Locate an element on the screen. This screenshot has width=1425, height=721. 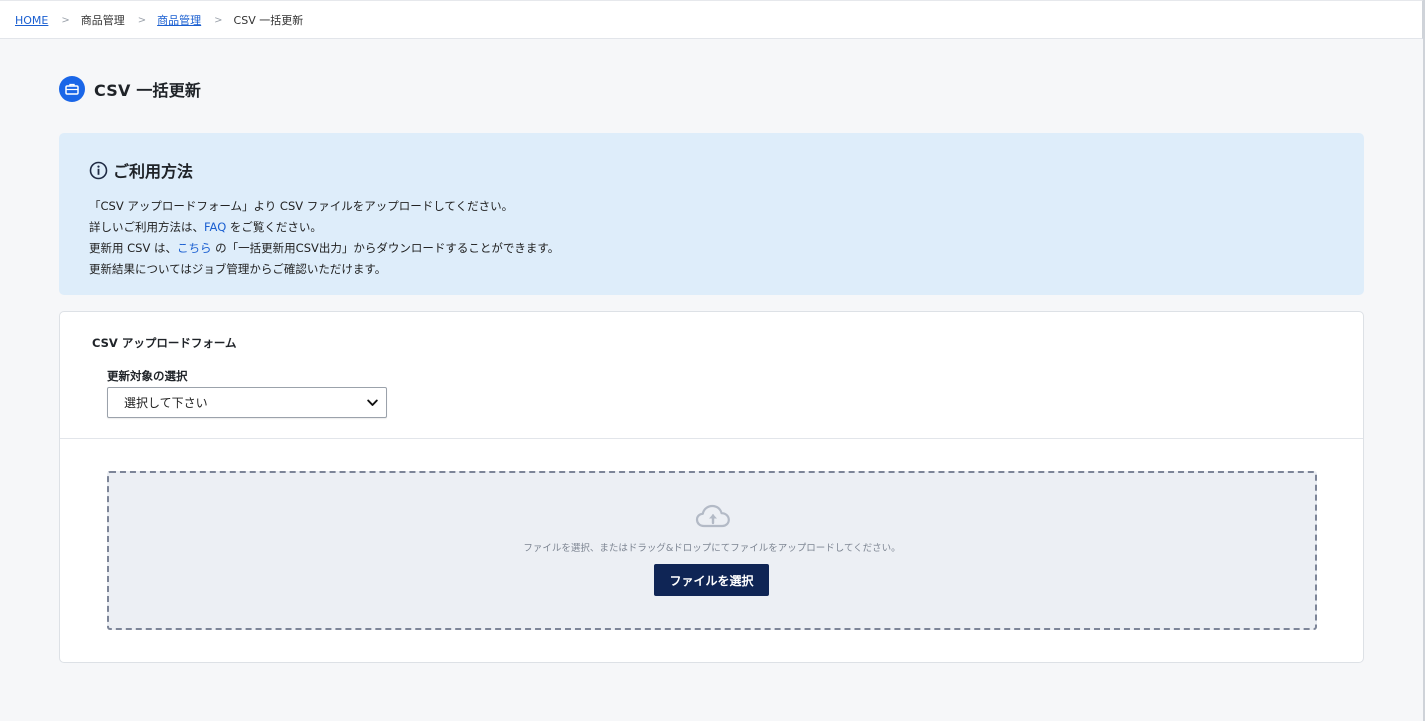
breadcrumb: HOME > 商品管理 > 商品管理 > CSV 一括更新 is located at coordinates (711, 20).